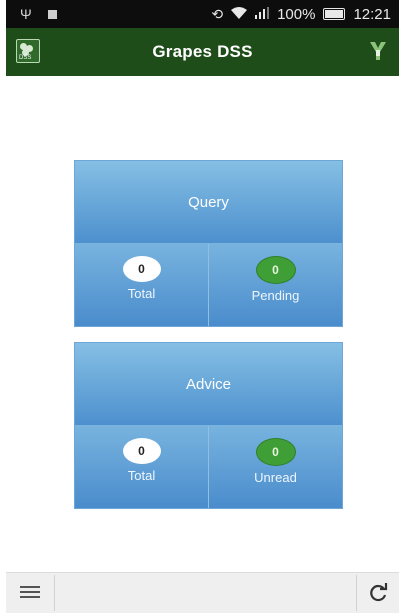  What do you see at coordinates (28, 51) in the screenshot?
I see `app-logo-icon: DSS` at bounding box center [28, 51].